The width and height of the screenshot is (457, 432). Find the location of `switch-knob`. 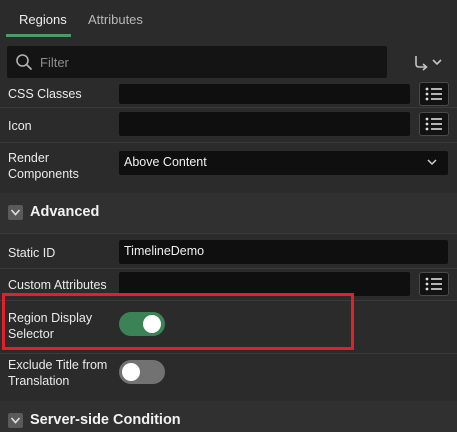

switch-knob is located at coordinates (131, 372).